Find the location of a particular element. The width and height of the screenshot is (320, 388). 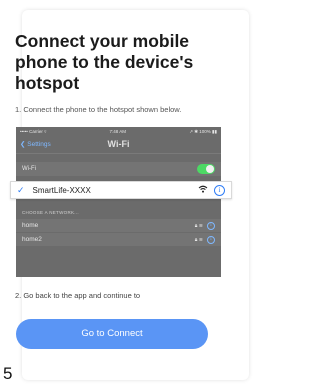

battery-indicator: ↗ ✱ 100% ▮▮ is located at coordinates (203, 131).